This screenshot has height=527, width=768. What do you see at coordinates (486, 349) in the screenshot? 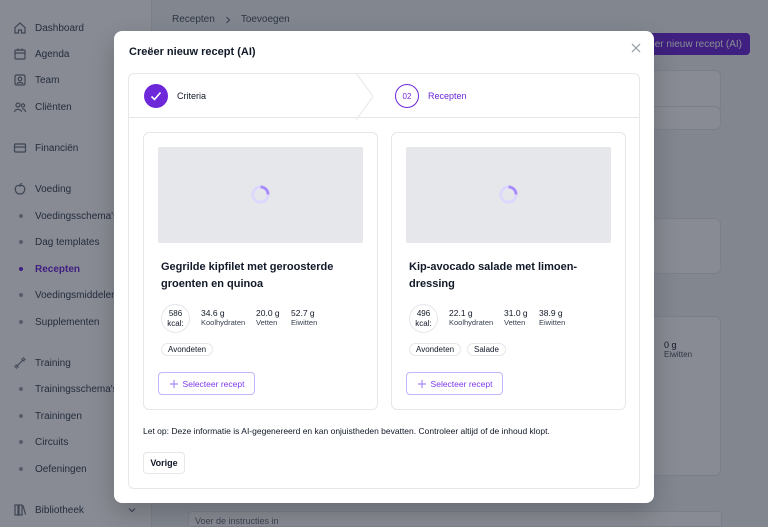
I see `recipe-tag: Salade` at bounding box center [486, 349].